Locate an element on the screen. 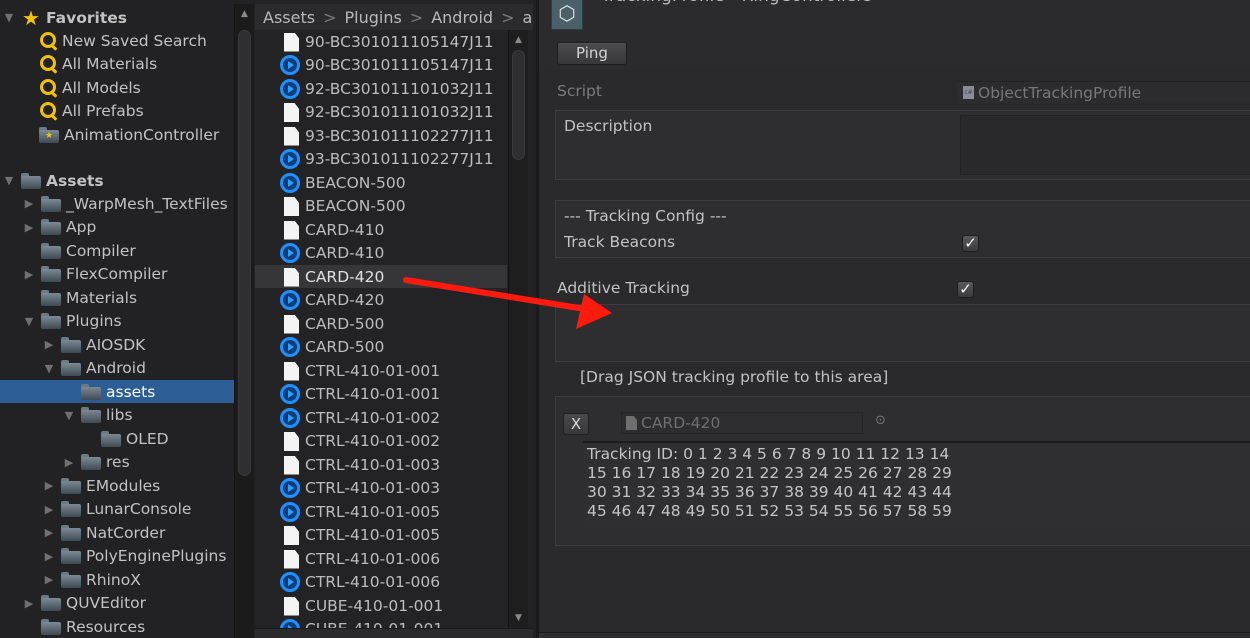 The height and width of the screenshot is (638, 1250). object-picker-icon: ⊙ is located at coordinates (880, 420).